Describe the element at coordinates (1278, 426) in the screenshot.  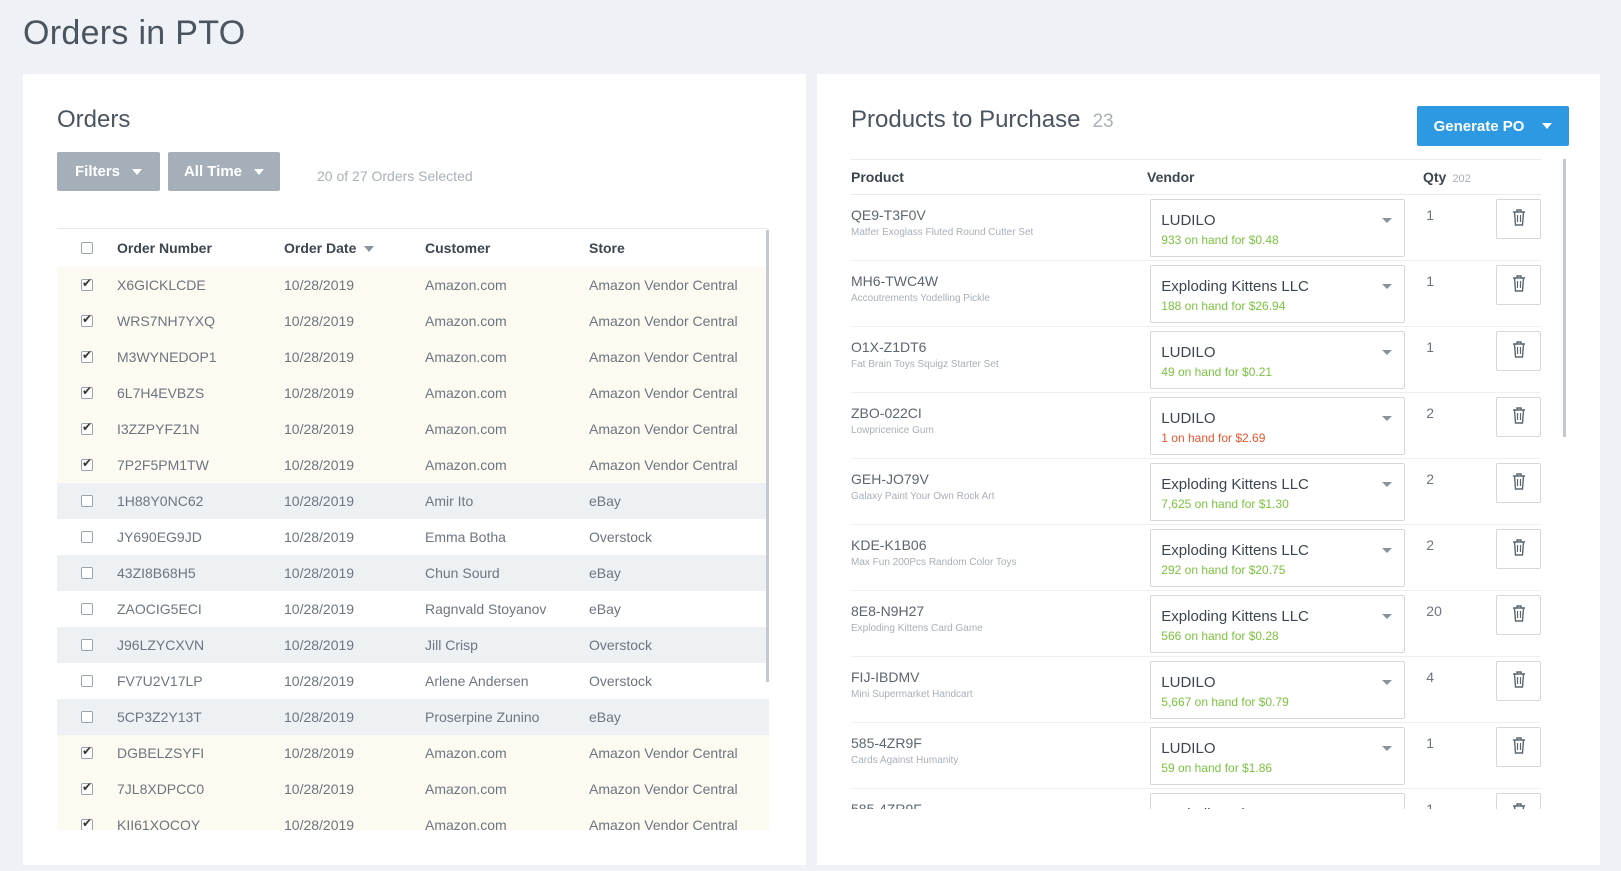
I see `vendor-select: LUDILO 1 on hand for $2.69` at that location.